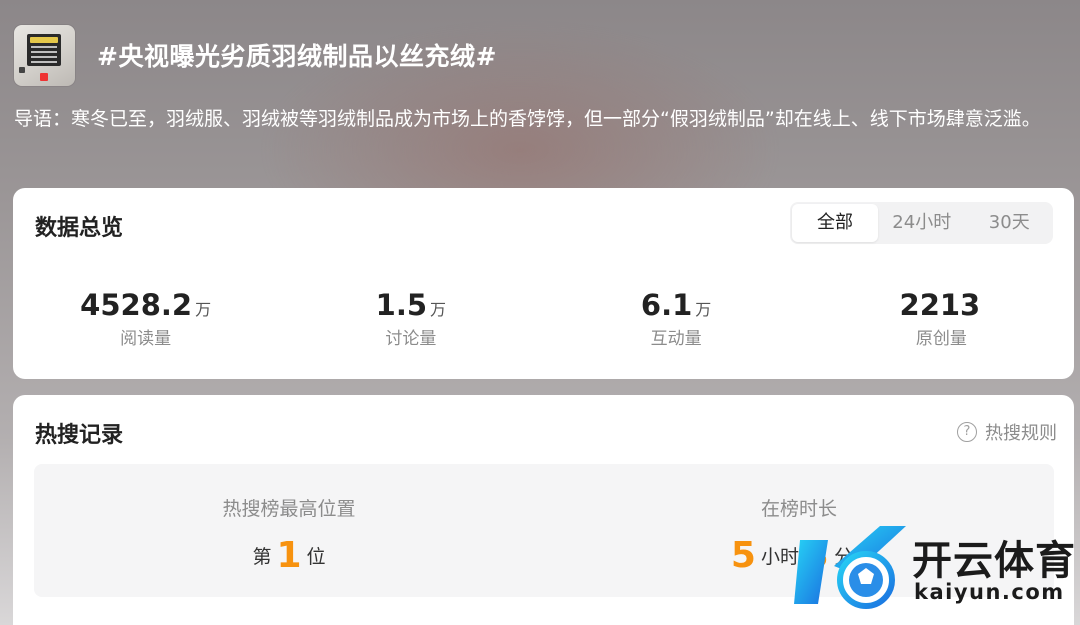 The width and height of the screenshot is (1080, 625). Describe the element at coordinates (850, 567) in the screenshot. I see `kaiyun-logo-icon` at that location.